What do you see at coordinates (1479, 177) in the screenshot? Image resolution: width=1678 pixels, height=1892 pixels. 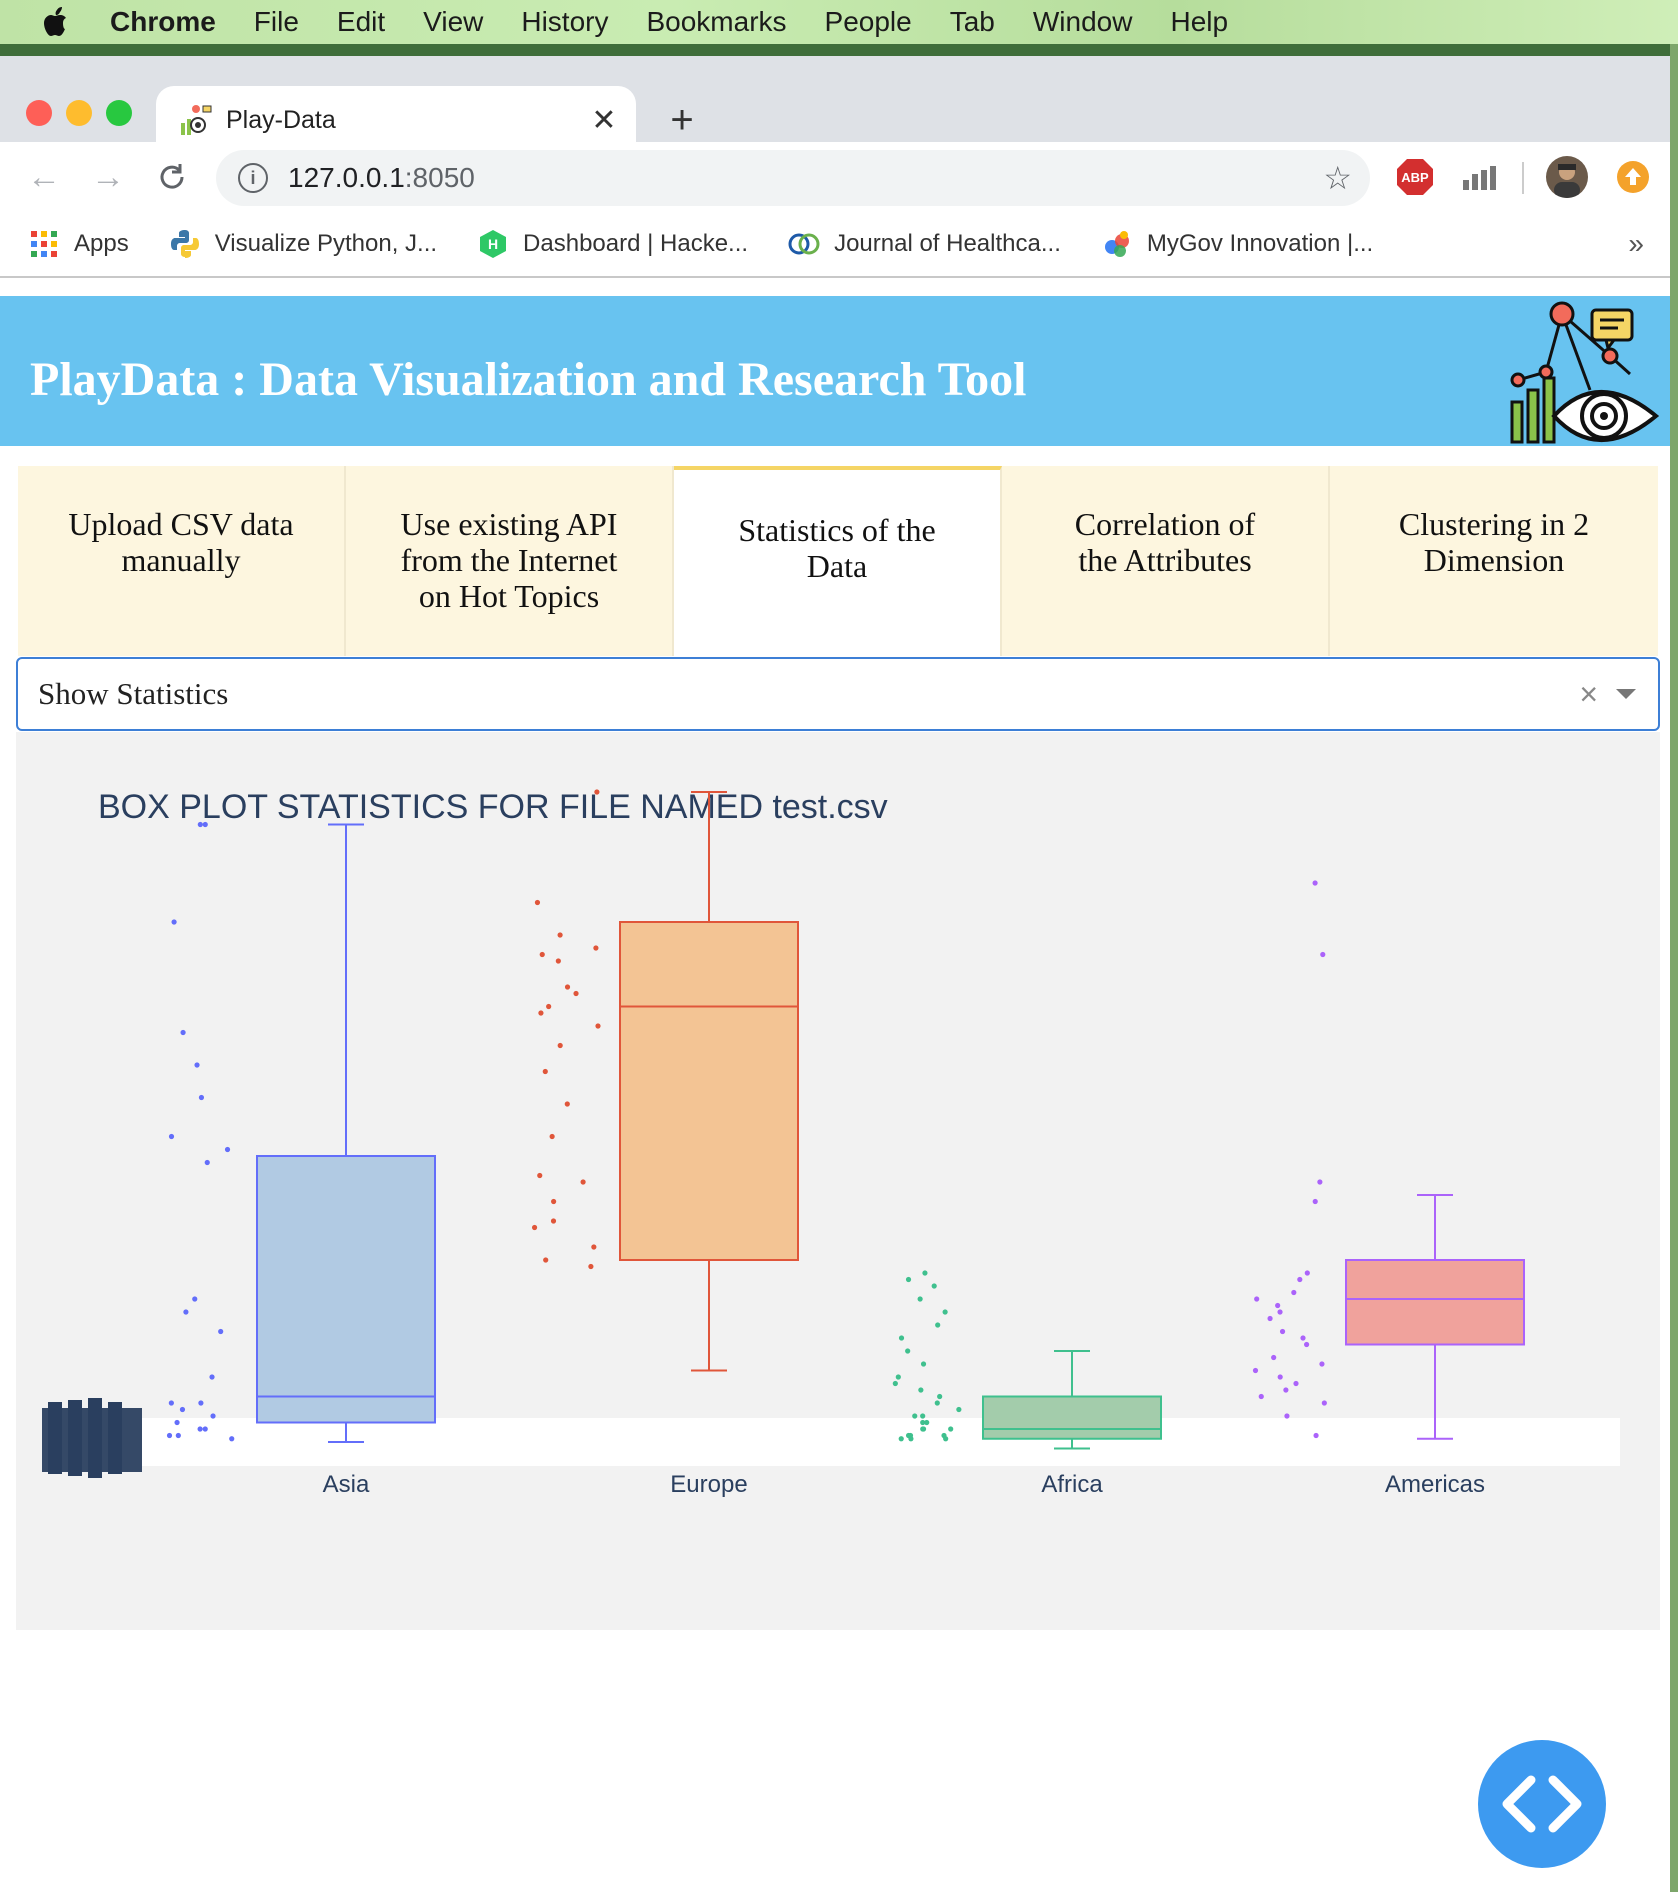 I see `stats-extension-icon` at bounding box center [1479, 177].